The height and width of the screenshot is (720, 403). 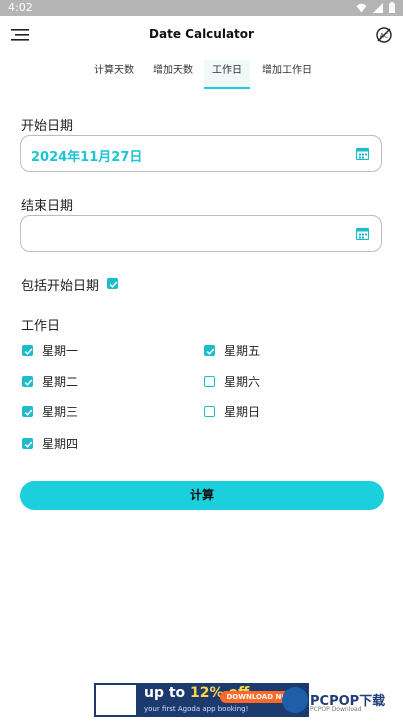 I want to click on ad-thumbnail, so click(x=116, y=700).